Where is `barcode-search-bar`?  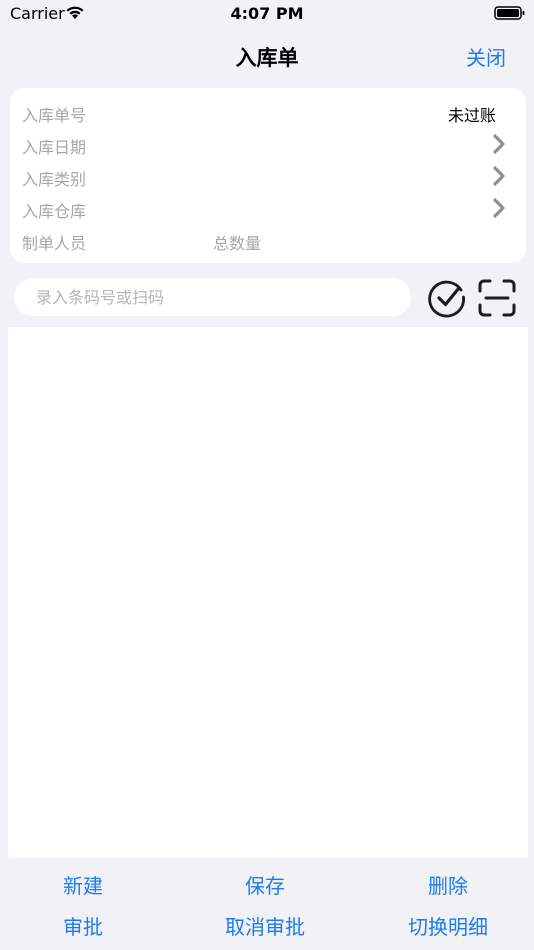 barcode-search-bar is located at coordinates (267, 298).